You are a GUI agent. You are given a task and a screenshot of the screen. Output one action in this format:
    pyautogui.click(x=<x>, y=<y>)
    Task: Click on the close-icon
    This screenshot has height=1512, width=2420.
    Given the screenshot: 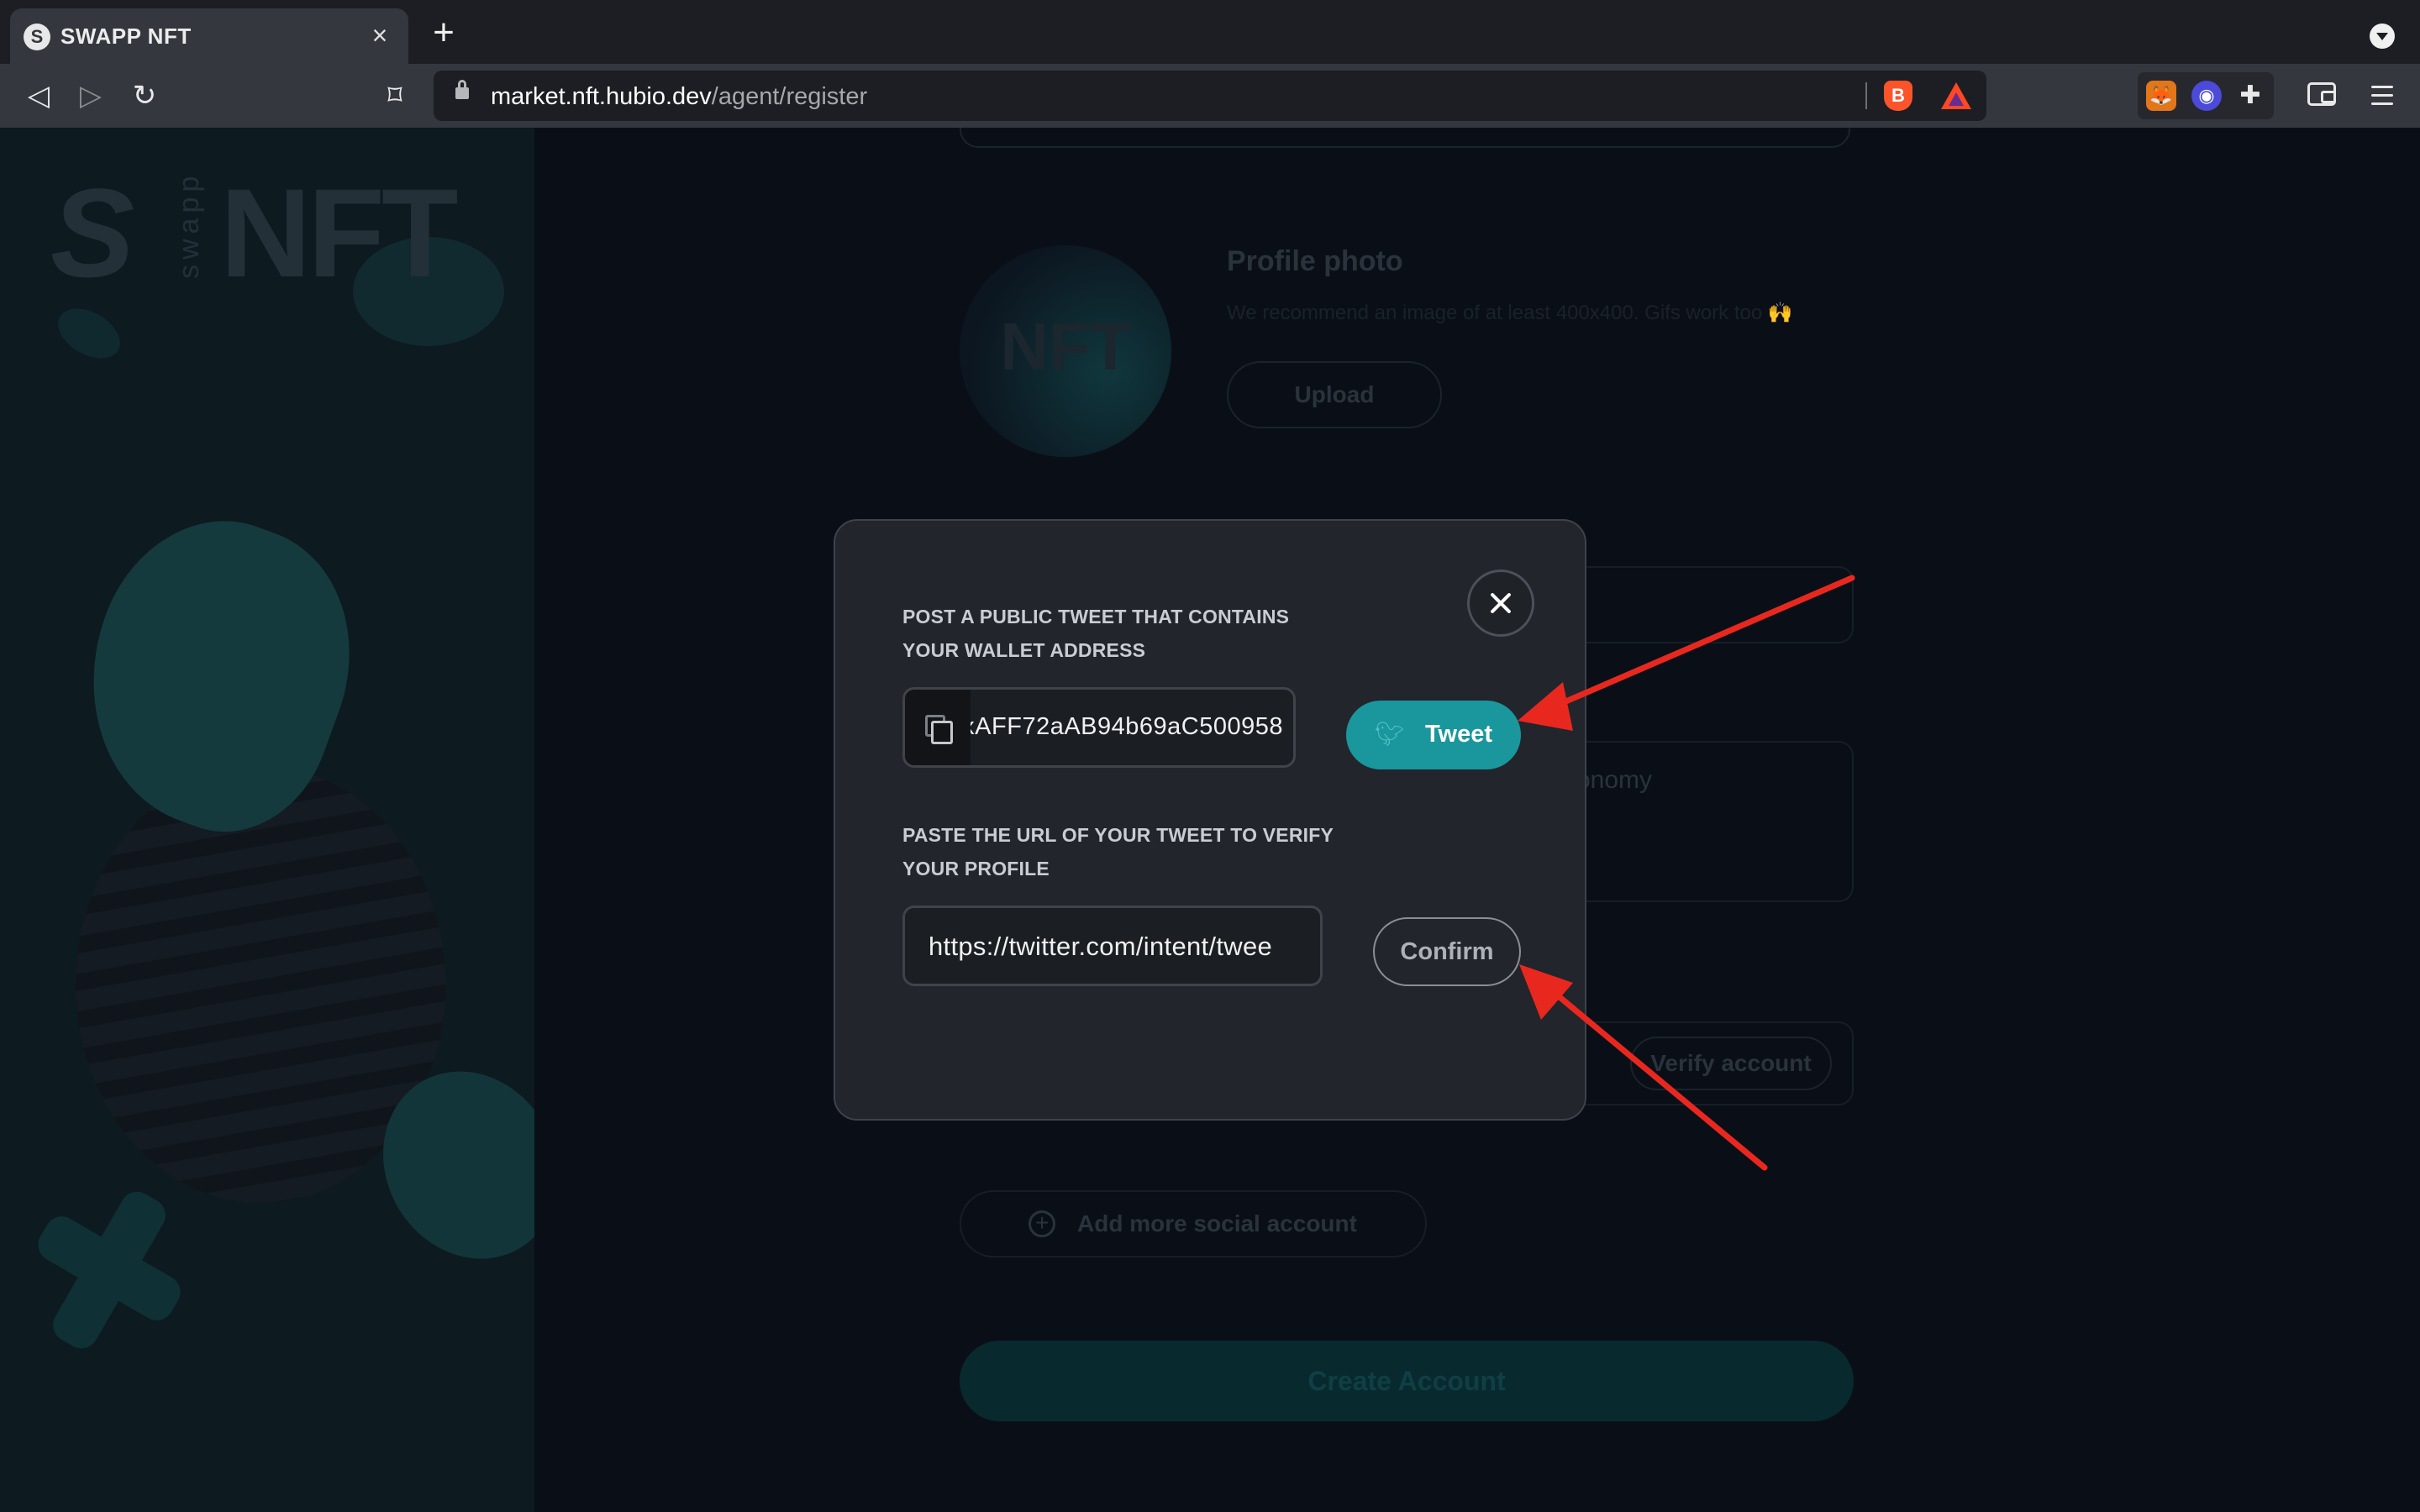 What is the action you would take?
    pyautogui.click(x=1500, y=603)
    